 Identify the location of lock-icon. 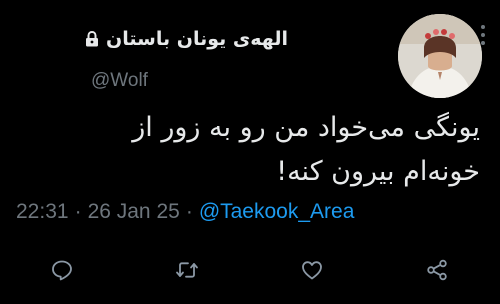
(92, 39).